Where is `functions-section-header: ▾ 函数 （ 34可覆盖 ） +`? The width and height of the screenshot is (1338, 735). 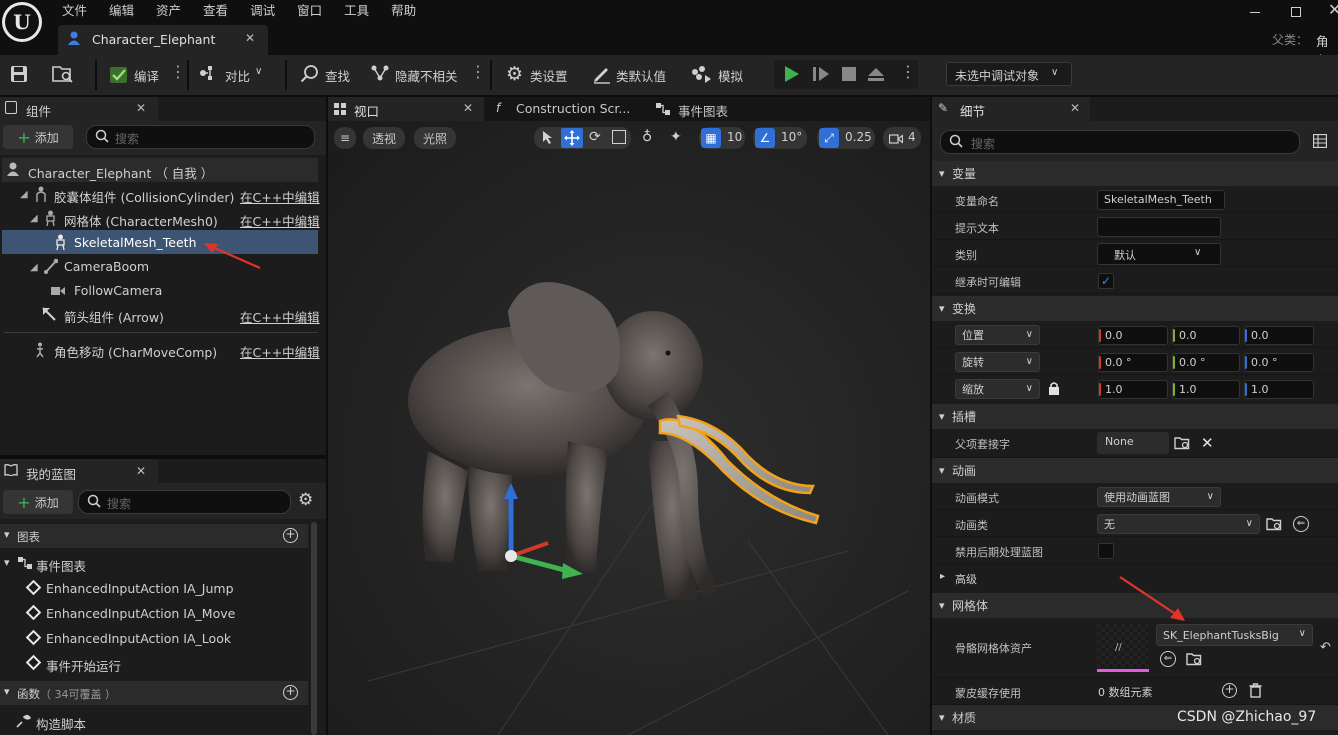
functions-section-header: ▾ 函数 （ 34可覆盖 ） + is located at coordinates (154, 693).